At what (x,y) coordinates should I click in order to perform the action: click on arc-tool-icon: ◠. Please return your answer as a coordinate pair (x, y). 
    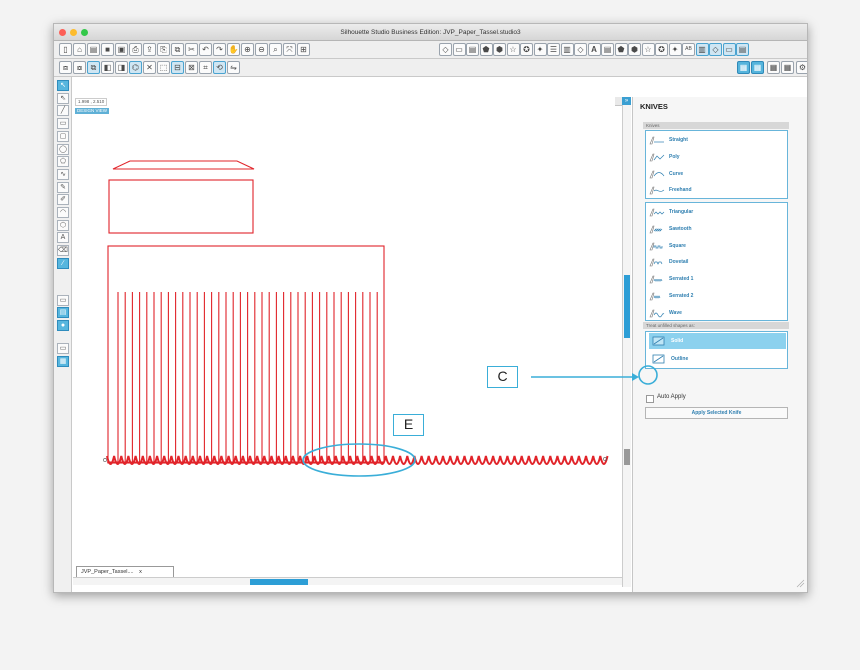
    Looking at the image, I should click on (63, 212).